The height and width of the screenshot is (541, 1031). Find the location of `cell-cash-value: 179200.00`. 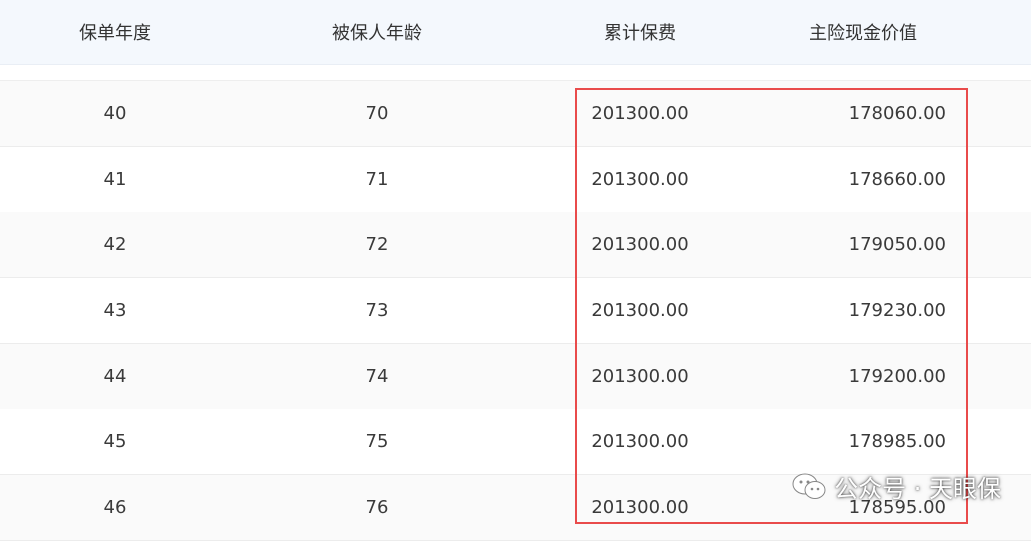

cell-cash-value: 179200.00 is located at coordinates (897, 376).